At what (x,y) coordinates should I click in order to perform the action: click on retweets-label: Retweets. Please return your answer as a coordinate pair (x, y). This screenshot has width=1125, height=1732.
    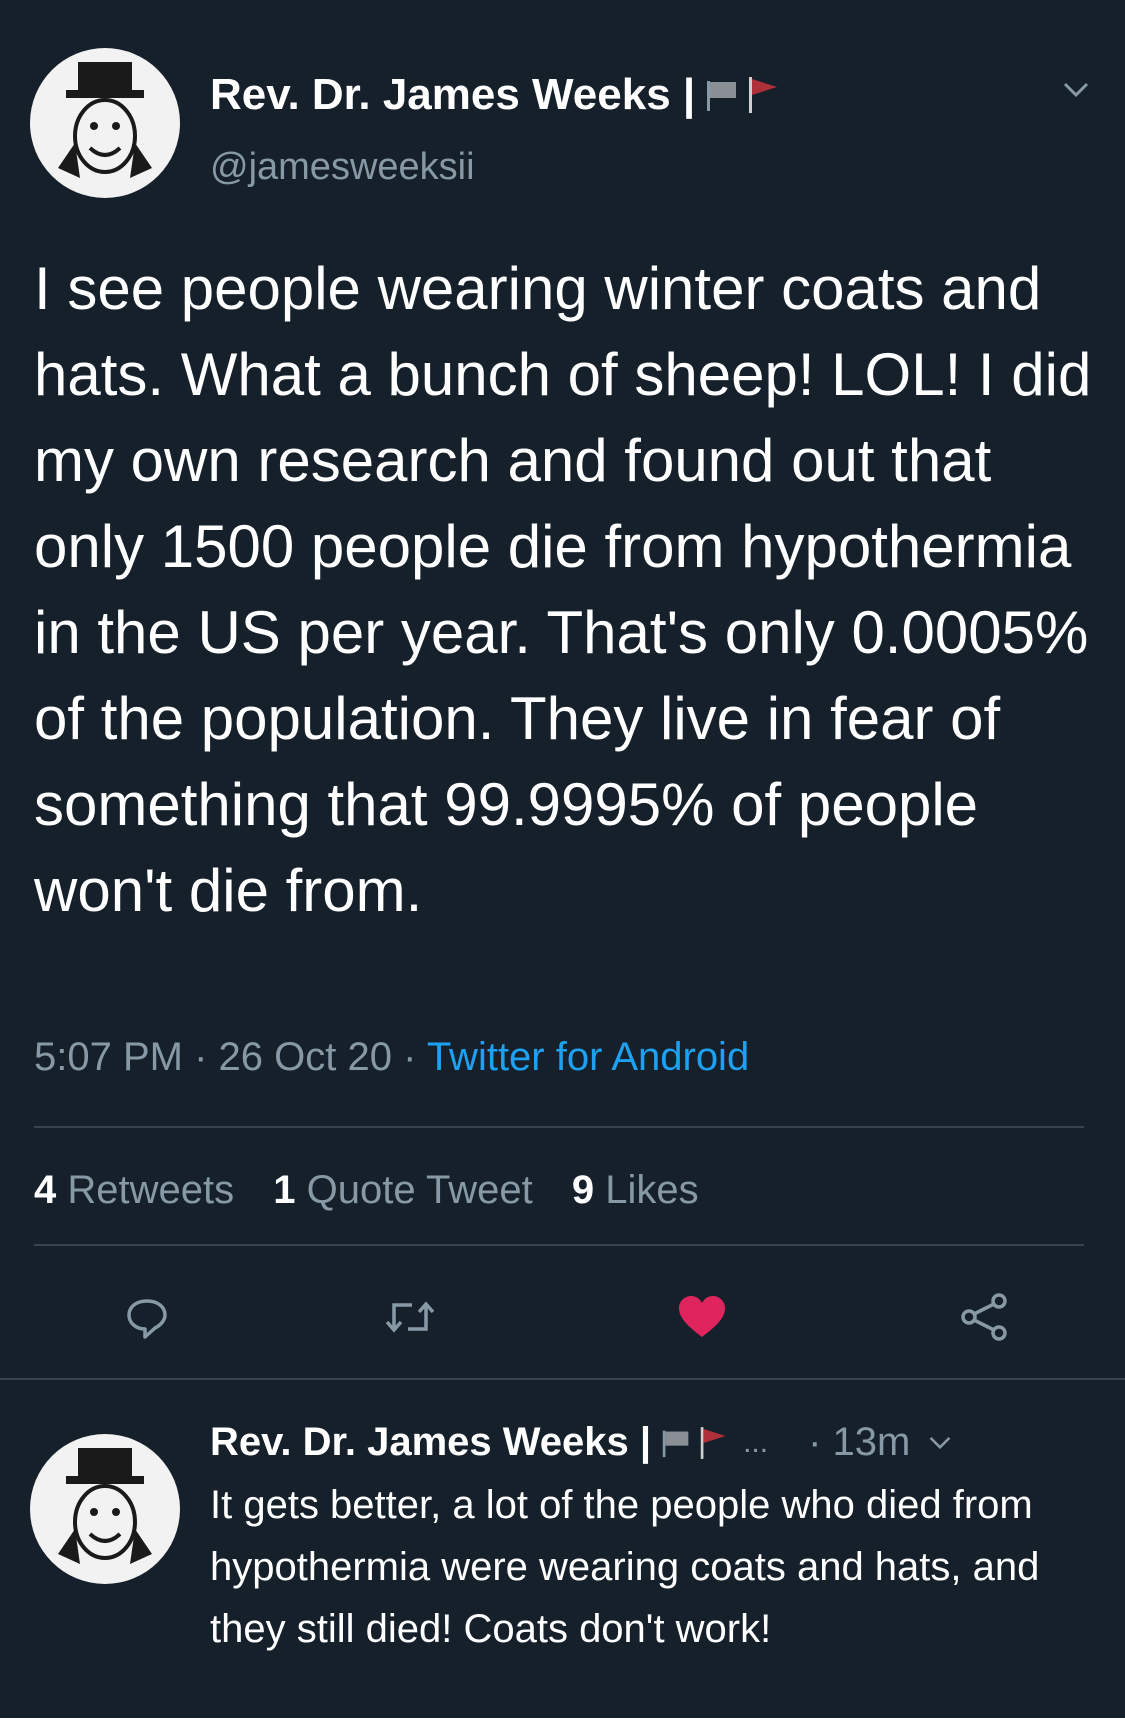
    Looking at the image, I should click on (151, 1190).